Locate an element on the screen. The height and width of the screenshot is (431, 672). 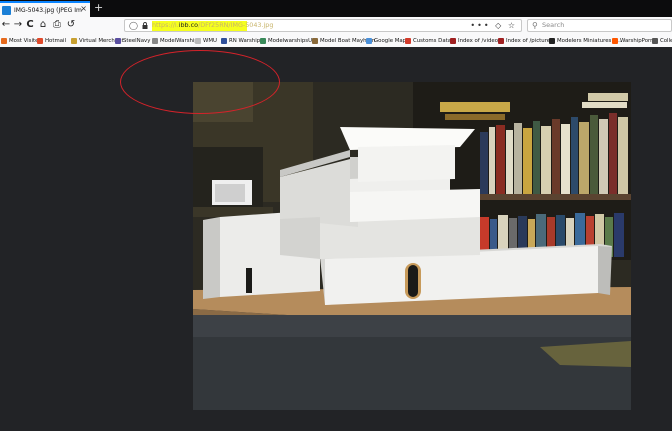
bookmark-item: WMU is located at coordinates (206, 40).